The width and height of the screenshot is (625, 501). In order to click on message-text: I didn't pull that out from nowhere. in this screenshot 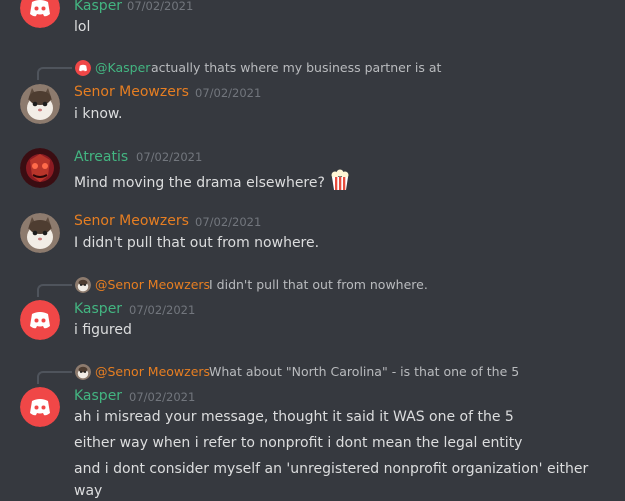, I will do `click(197, 243)`.